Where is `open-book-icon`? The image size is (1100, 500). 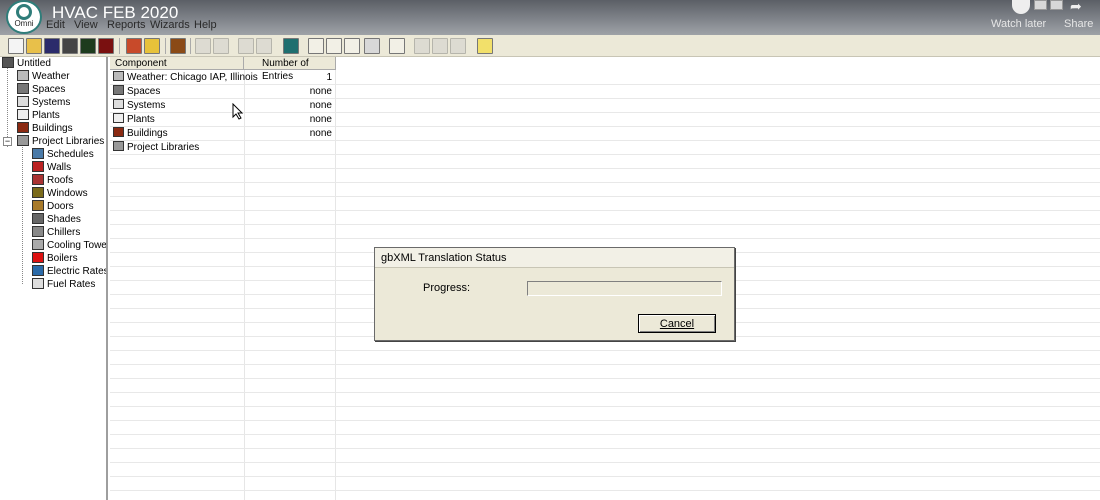 open-book-icon is located at coordinates (70, 46).